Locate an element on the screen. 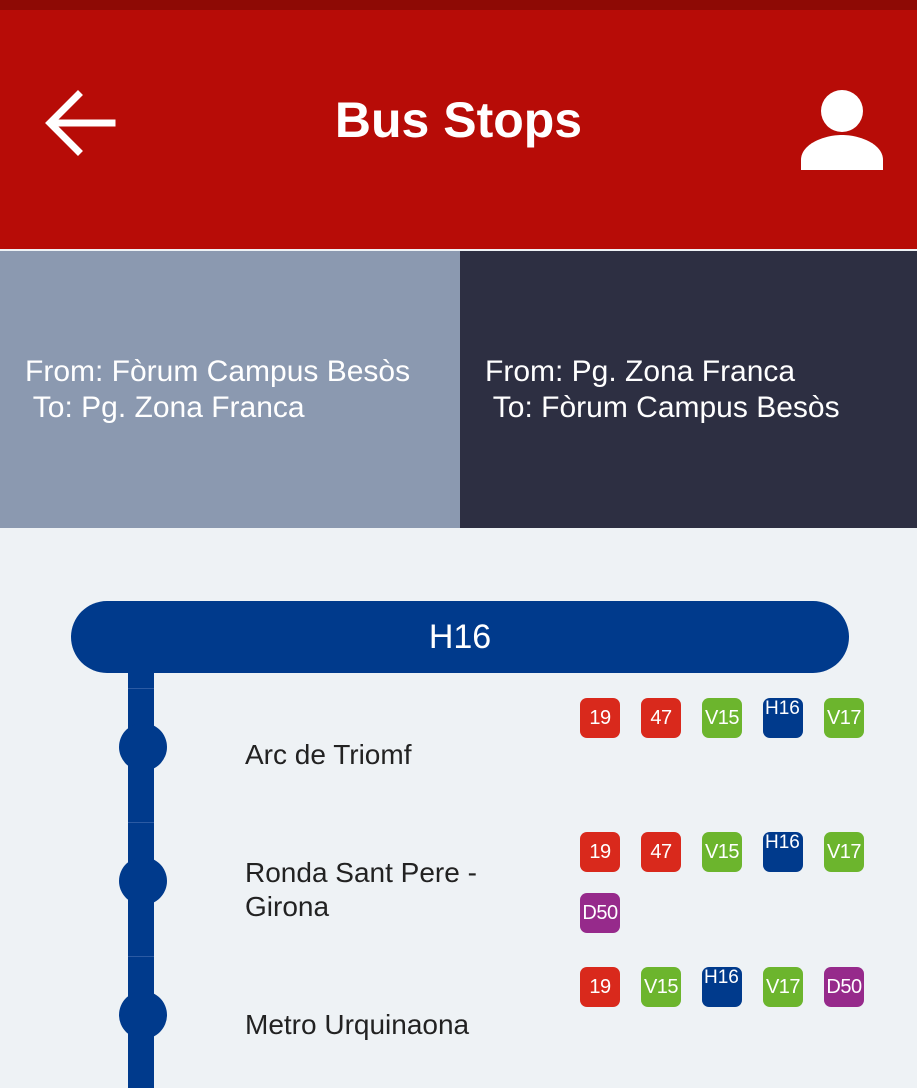 This screenshot has width=917, height=1088. route-header: H16 is located at coordinates (460, 637).